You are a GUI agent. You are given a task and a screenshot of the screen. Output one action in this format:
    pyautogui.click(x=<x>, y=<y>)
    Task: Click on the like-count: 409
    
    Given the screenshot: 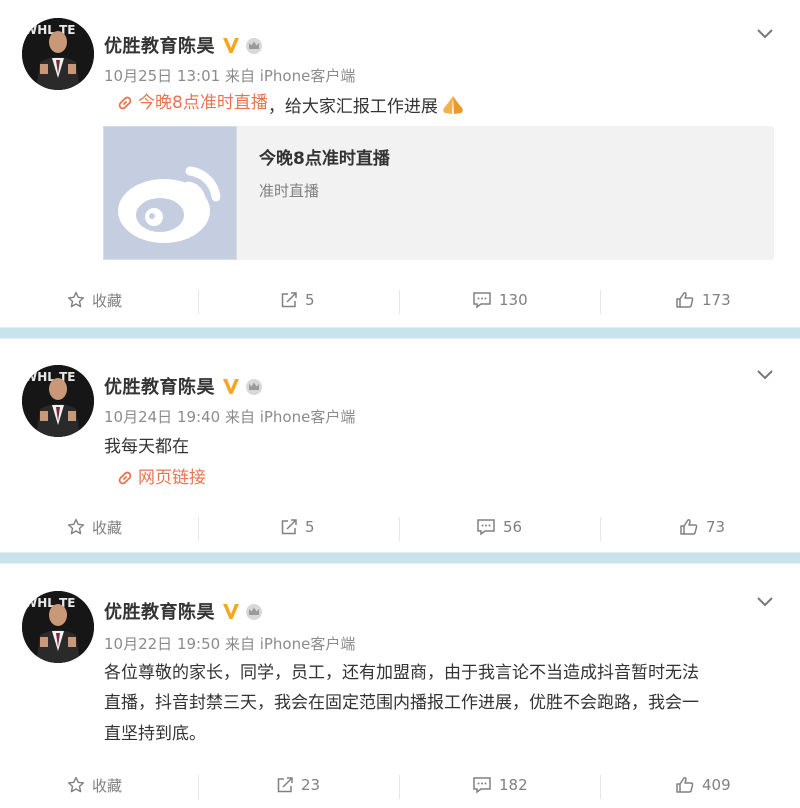 What is the action you would take?
    pyautogui.click(x=716, y=785)
    